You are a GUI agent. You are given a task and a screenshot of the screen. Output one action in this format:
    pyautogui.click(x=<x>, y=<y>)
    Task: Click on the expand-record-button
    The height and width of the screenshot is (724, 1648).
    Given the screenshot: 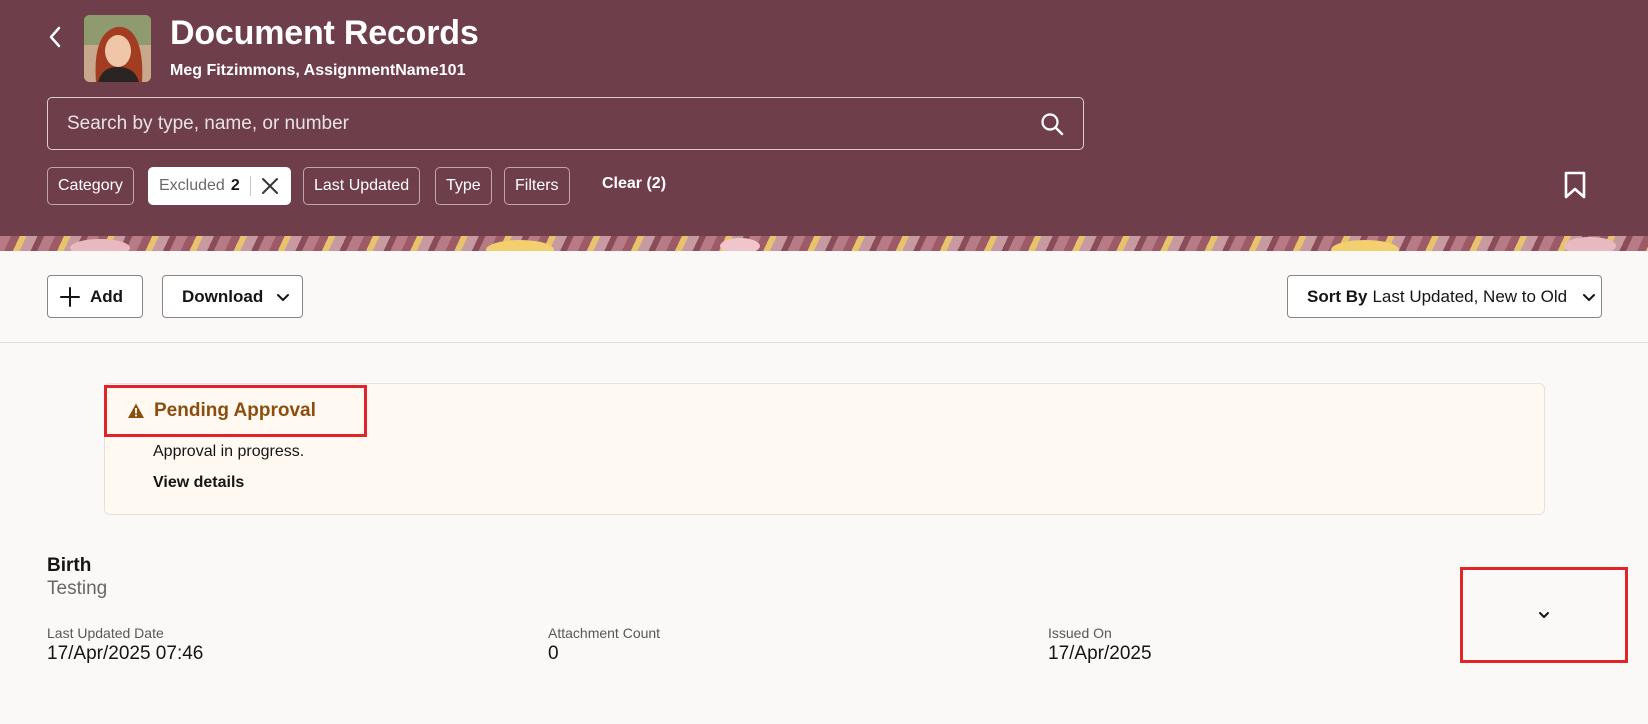 What is the action you would take?
    pyautogui.click(x=1544, y=615)
    